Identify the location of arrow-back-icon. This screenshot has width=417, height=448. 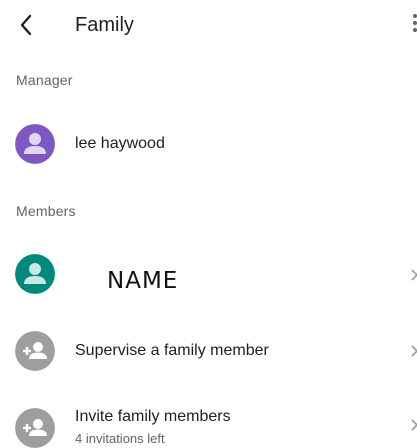
(26, 25).